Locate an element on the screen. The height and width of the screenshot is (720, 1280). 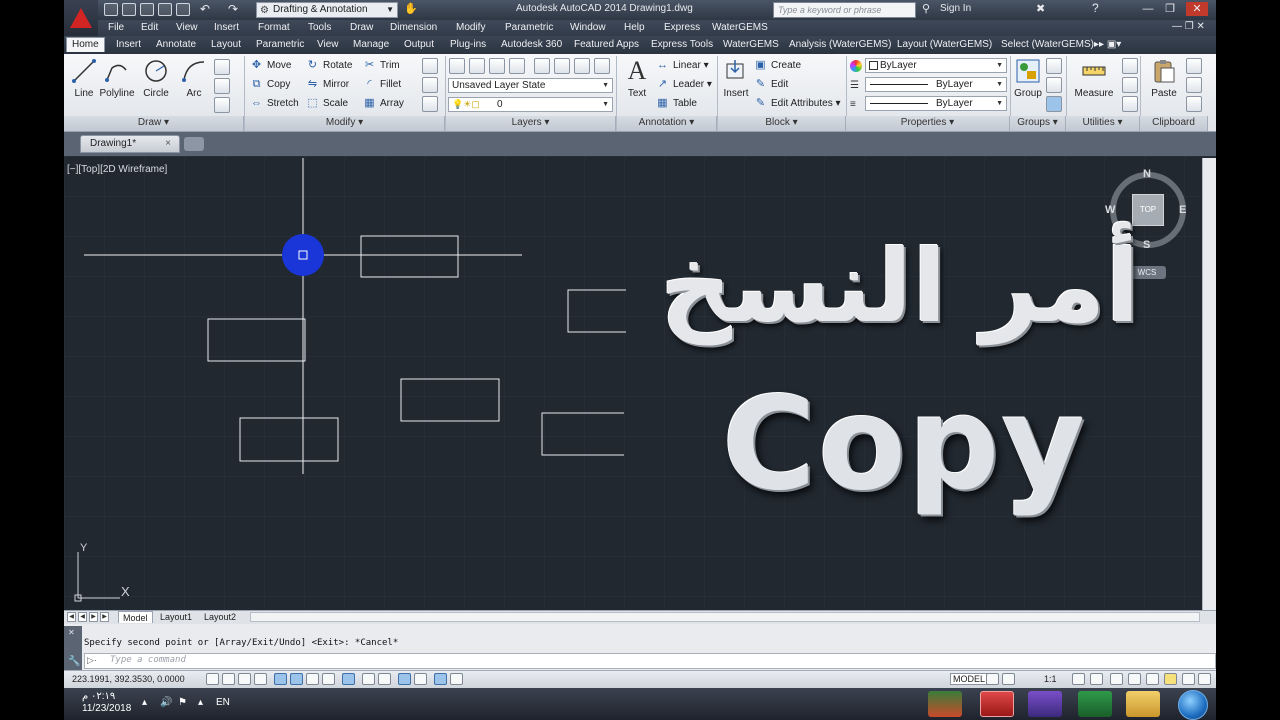
tab-annotate: Annotate is located at coordinates (176, 44).